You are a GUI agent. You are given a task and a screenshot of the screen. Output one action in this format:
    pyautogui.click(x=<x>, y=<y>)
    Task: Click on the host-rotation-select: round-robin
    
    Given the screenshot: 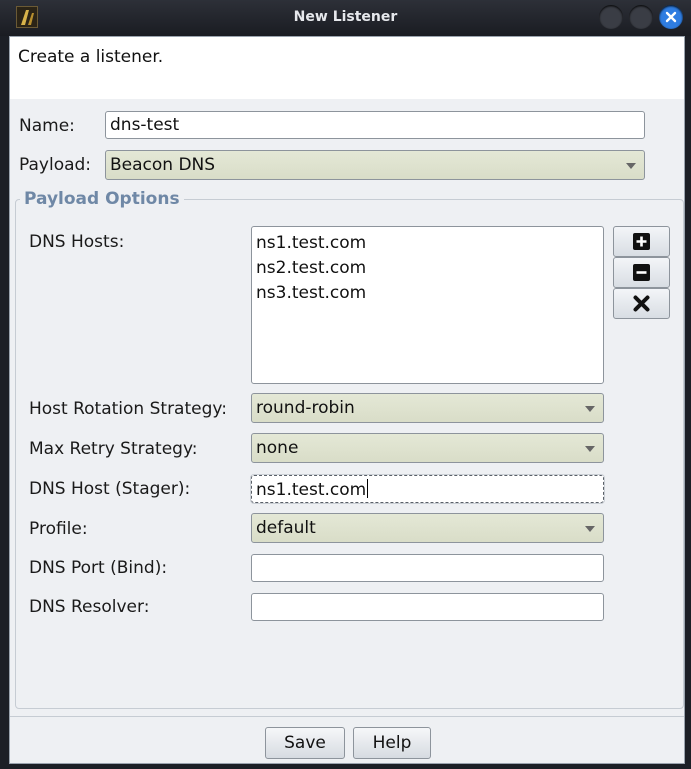 What is the action you would take?
    pyautogui.click(x=427, y=408)
    